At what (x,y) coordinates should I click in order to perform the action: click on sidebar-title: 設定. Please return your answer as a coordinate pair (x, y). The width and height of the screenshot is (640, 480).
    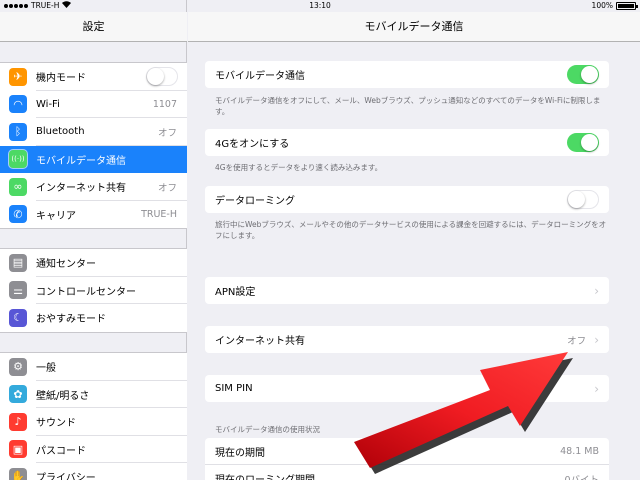
    Looking at the image, I should click on (93, 27).